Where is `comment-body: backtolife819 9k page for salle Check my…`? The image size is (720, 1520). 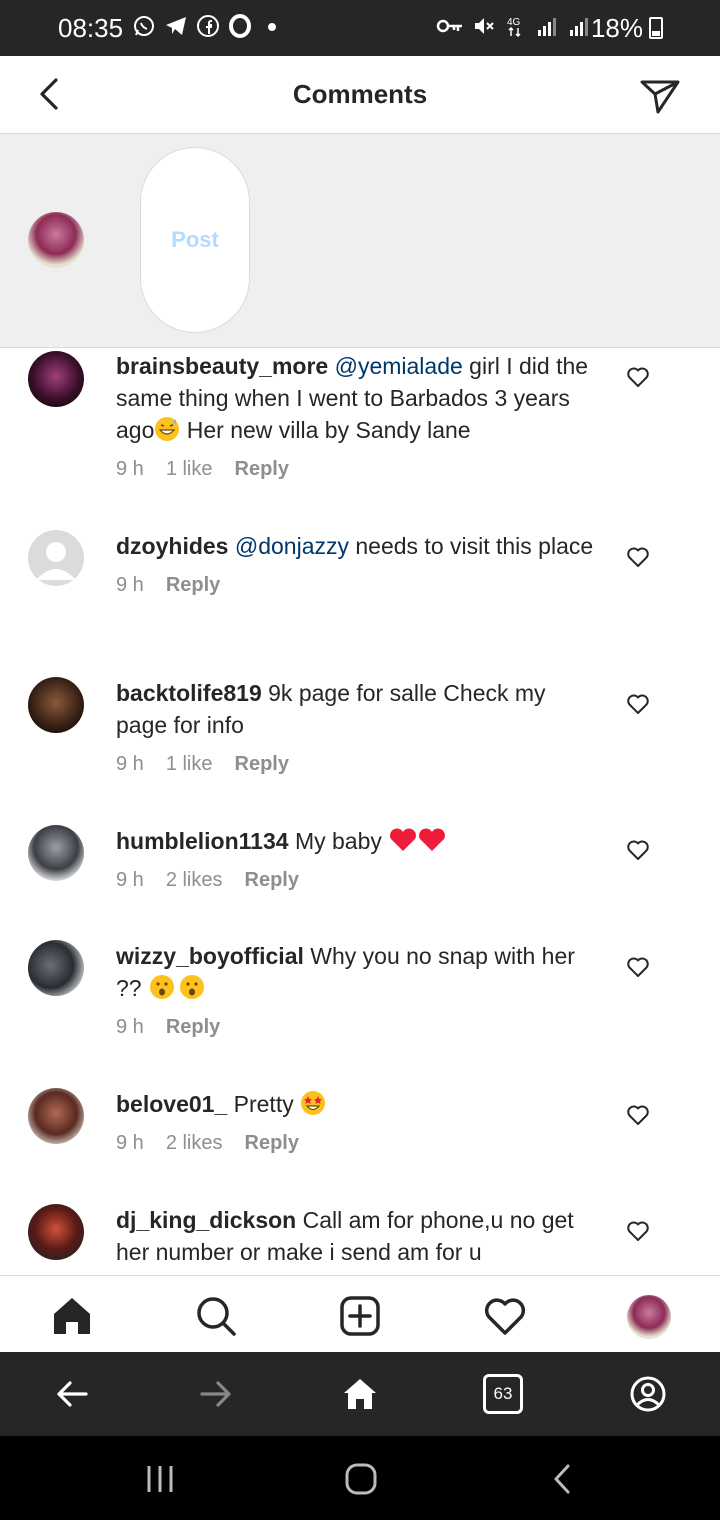
comment-body: backtolife819 9k page for salle Check my… is located at coordinates (356, 727).